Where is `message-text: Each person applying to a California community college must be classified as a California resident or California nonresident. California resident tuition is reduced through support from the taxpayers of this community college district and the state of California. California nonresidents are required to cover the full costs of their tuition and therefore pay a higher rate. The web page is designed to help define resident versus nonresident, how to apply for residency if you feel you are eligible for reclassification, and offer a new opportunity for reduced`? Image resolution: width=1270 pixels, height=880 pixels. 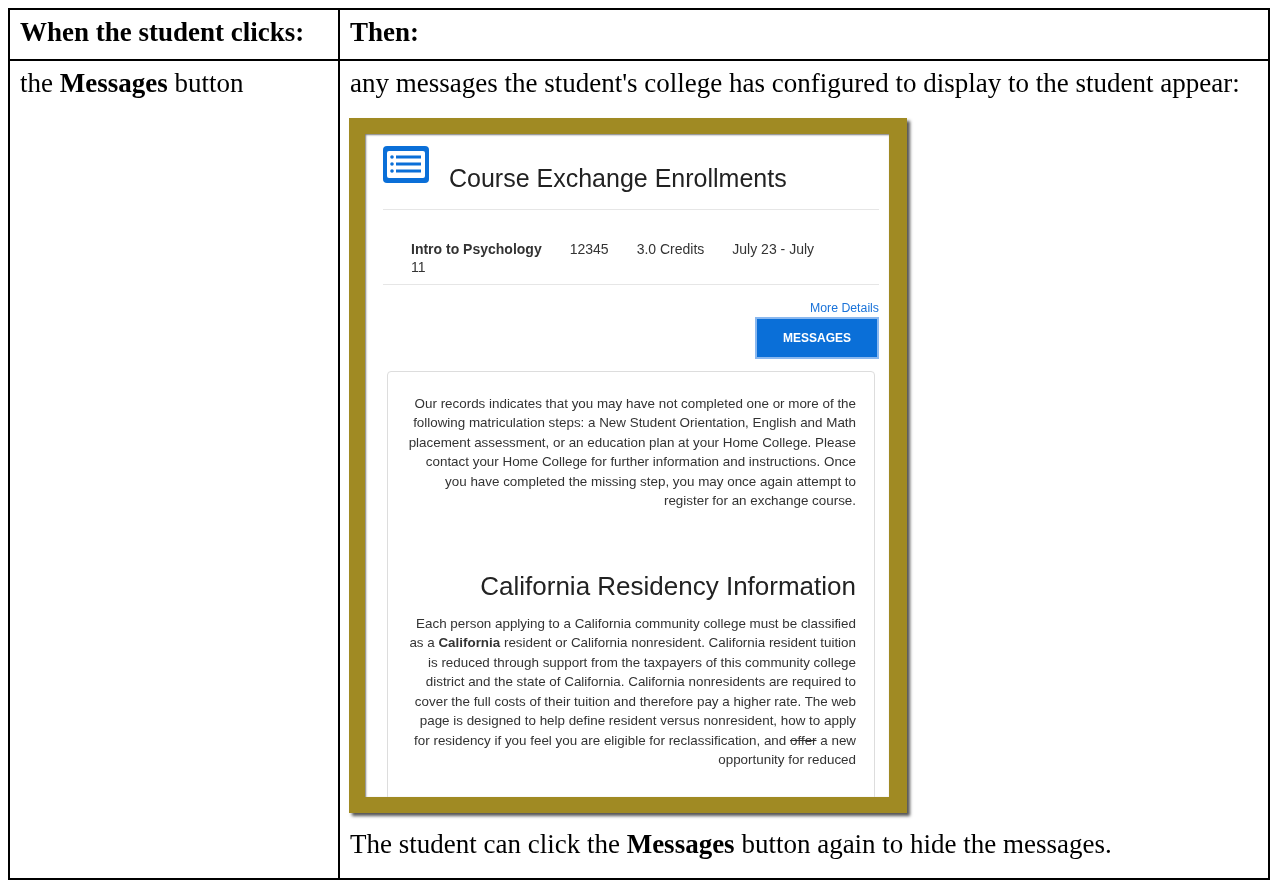
message-text: Each person applying to a California community college must be classified as a California resident or California nonresident. California resident tuition is reduced through support from the taxpayers of this community college district and the state of California. California nonresidents are required to cover the full costs of their tuition and therefore pay a higher rate. The web page is designed to help define resident versus nonresident, how to apply for residency if you feel you are eligible for reclassification, and offer a new opportunity for reduced is located at coordinates (632, 692).